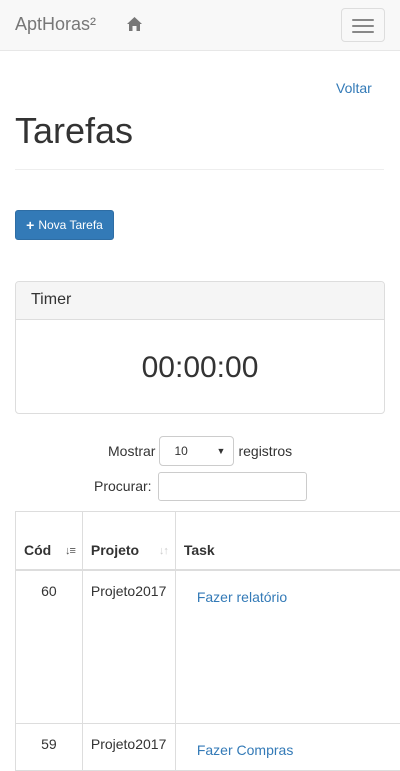 This screenshot has height=771, width=400. Describe the element at coordinates (200, 368) in the screenshot. I see `timer-value: 00:00:00` at that location.